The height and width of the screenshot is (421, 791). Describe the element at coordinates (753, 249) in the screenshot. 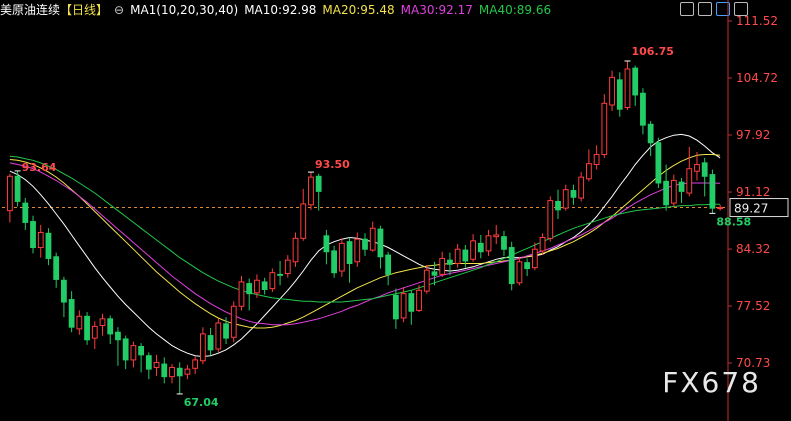

I see `y-tick-label: 84.32` at that location.